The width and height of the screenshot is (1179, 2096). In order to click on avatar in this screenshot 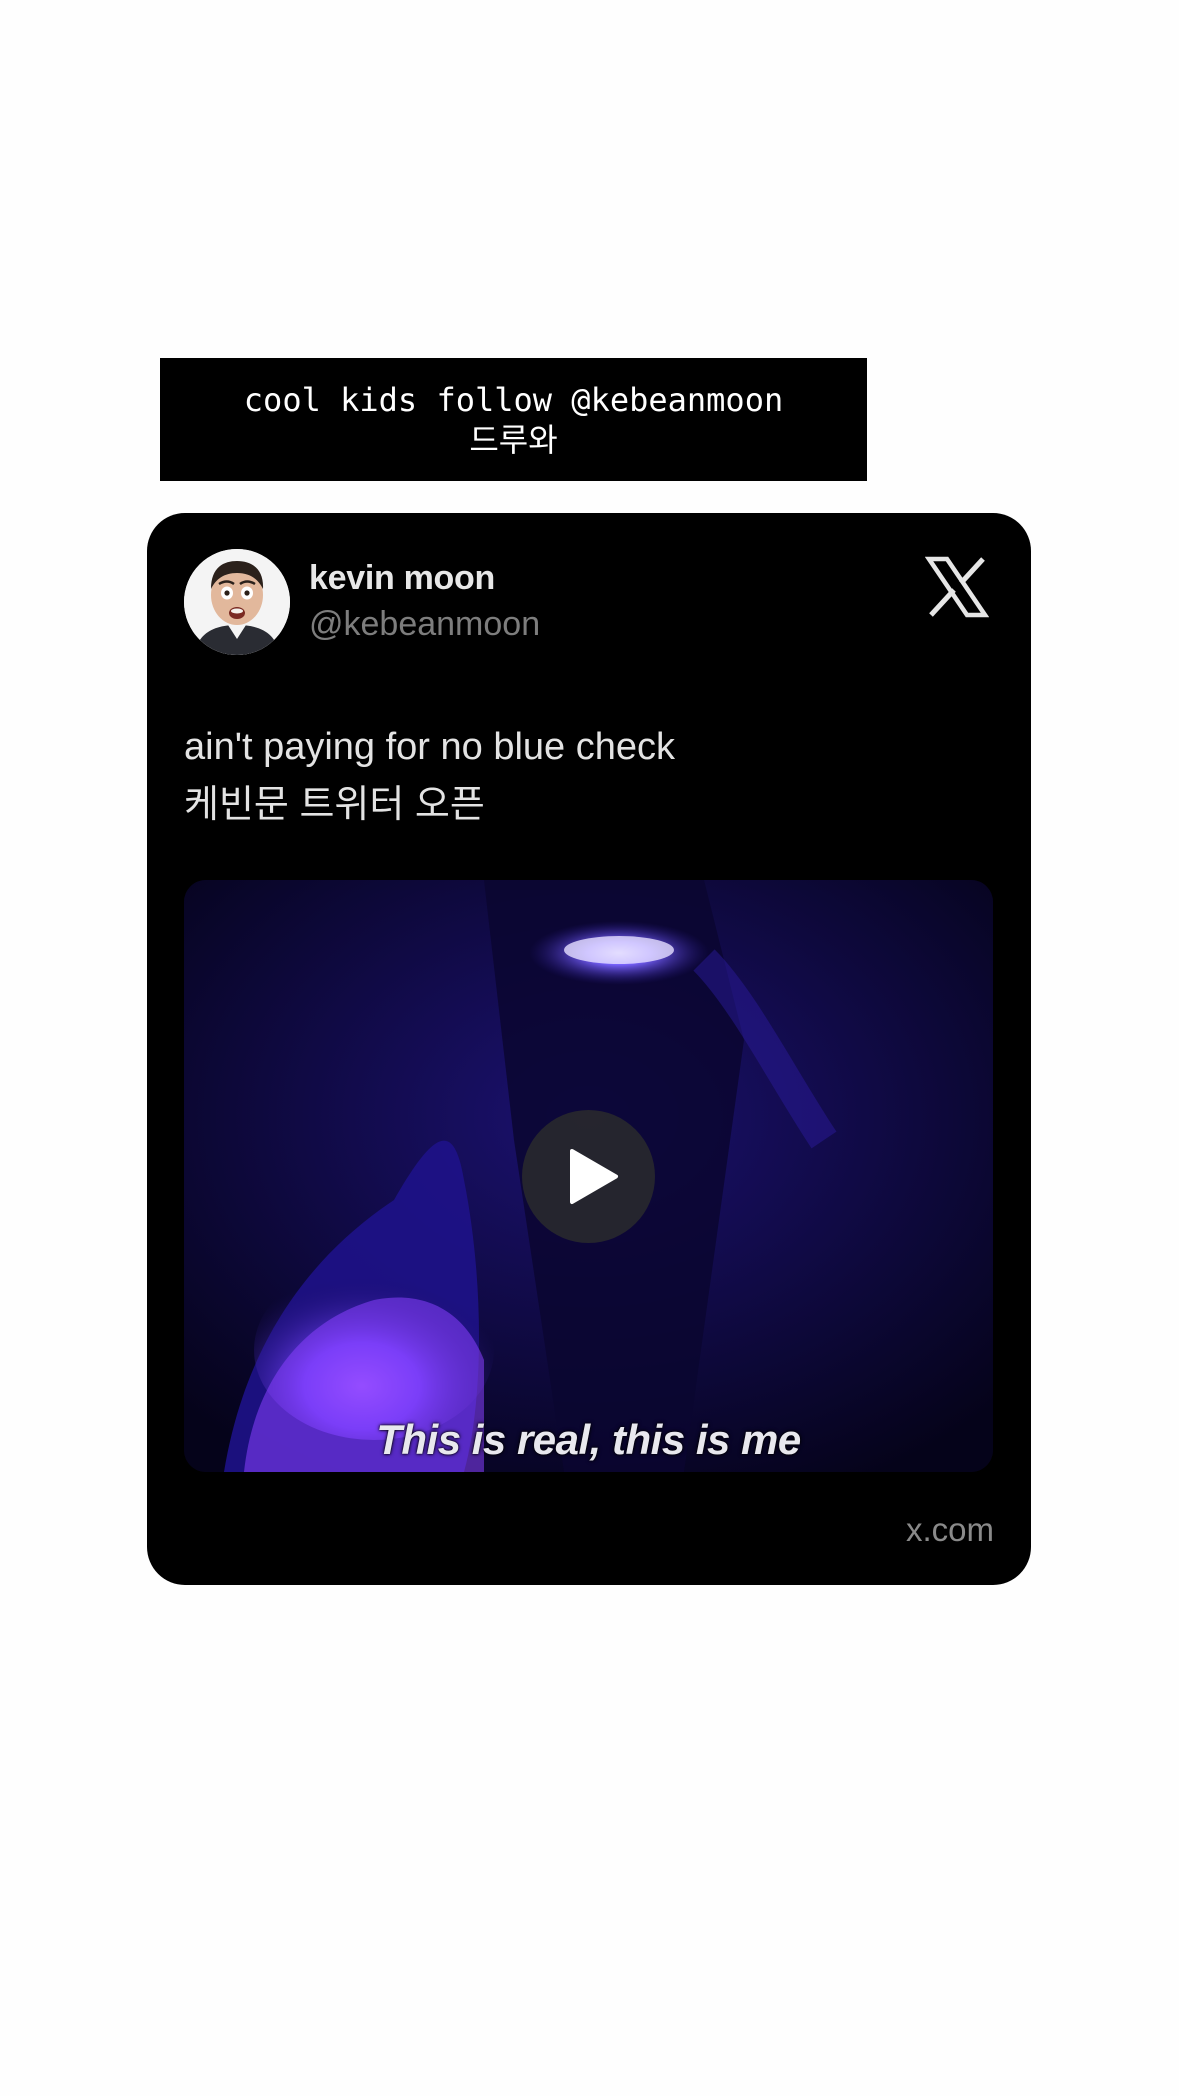, I will do `click(237, 602)`.